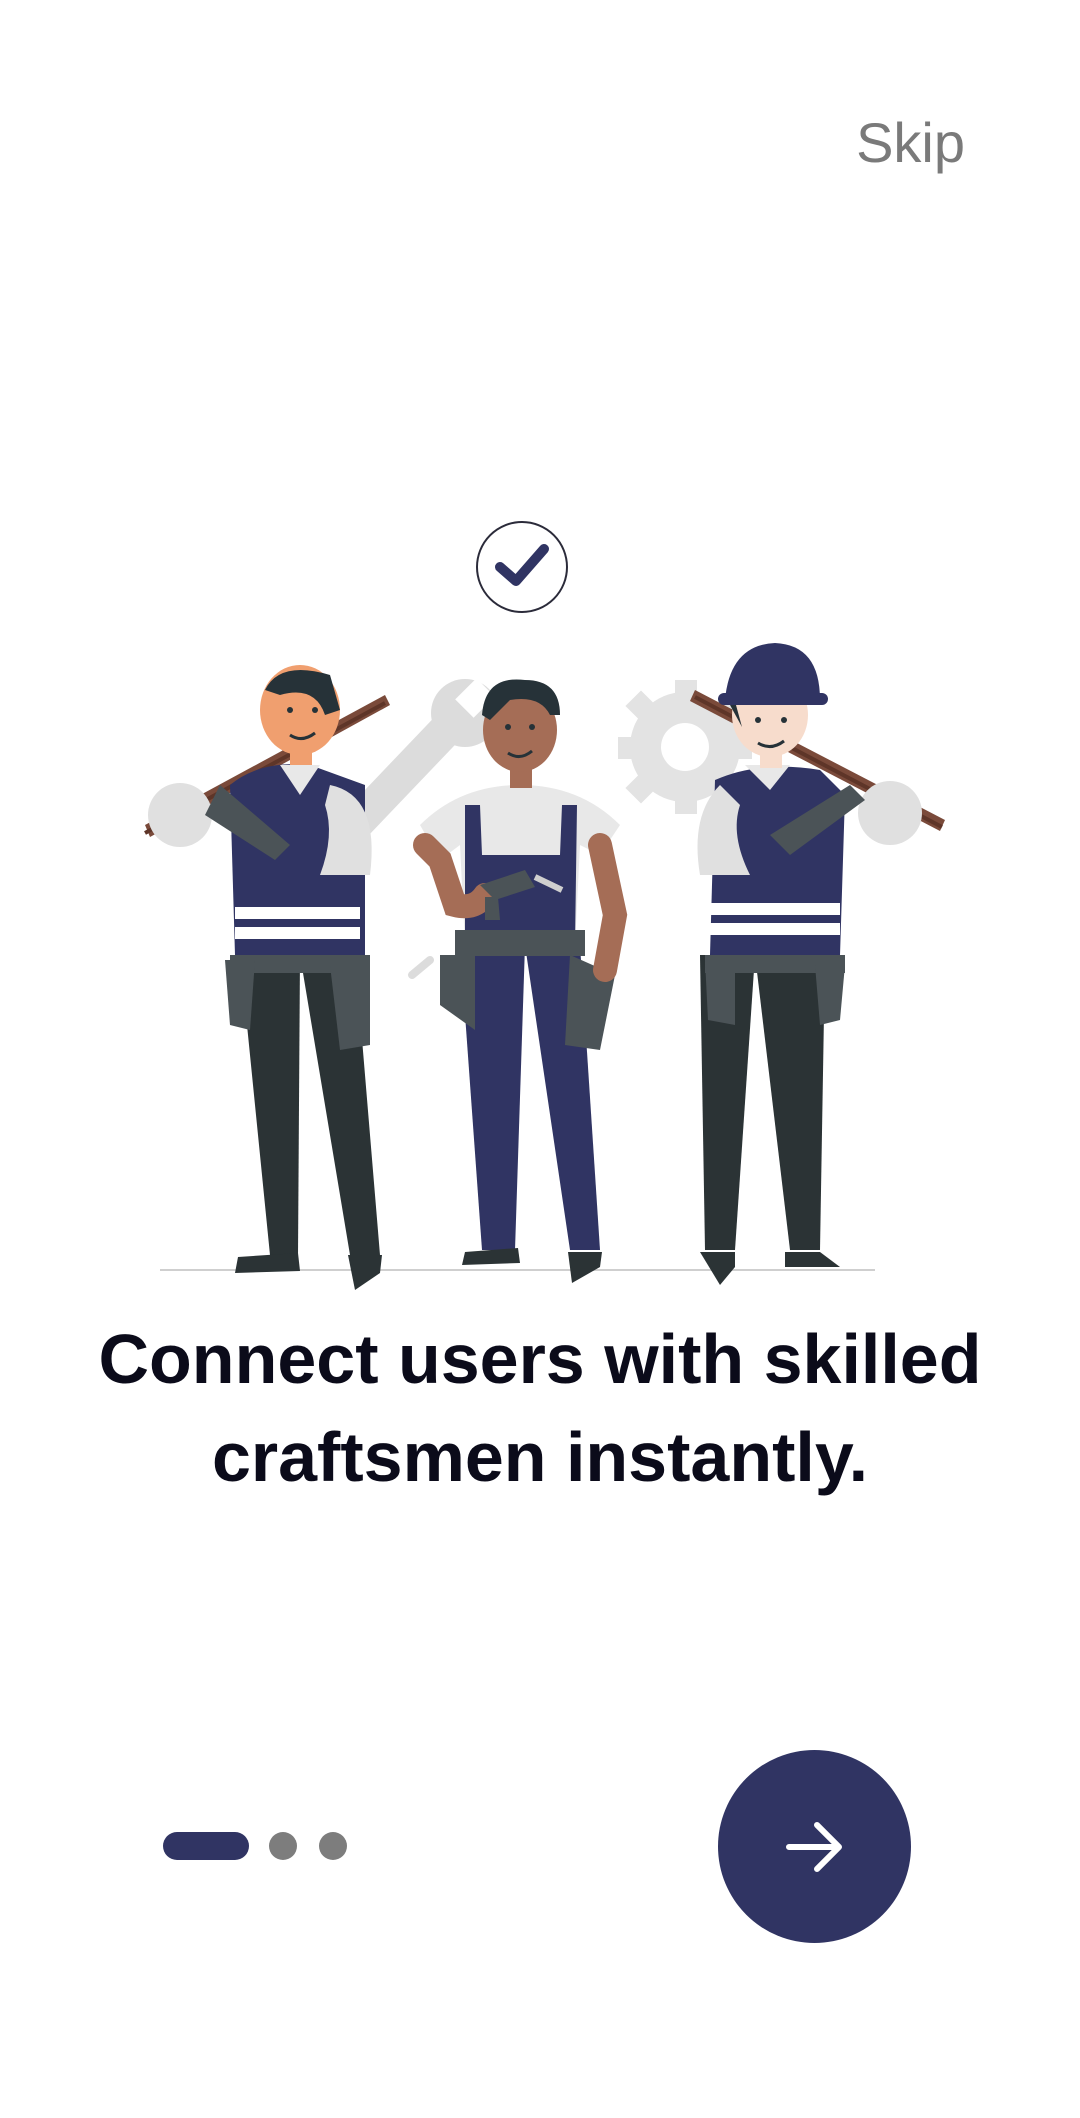 This screenshot has height=2118, width=1080. What do you see at coordinates (540, 1359) in the screenshot?
I see `headline-line-1: Connect users with skilled` at bounding box center [540, 1359].